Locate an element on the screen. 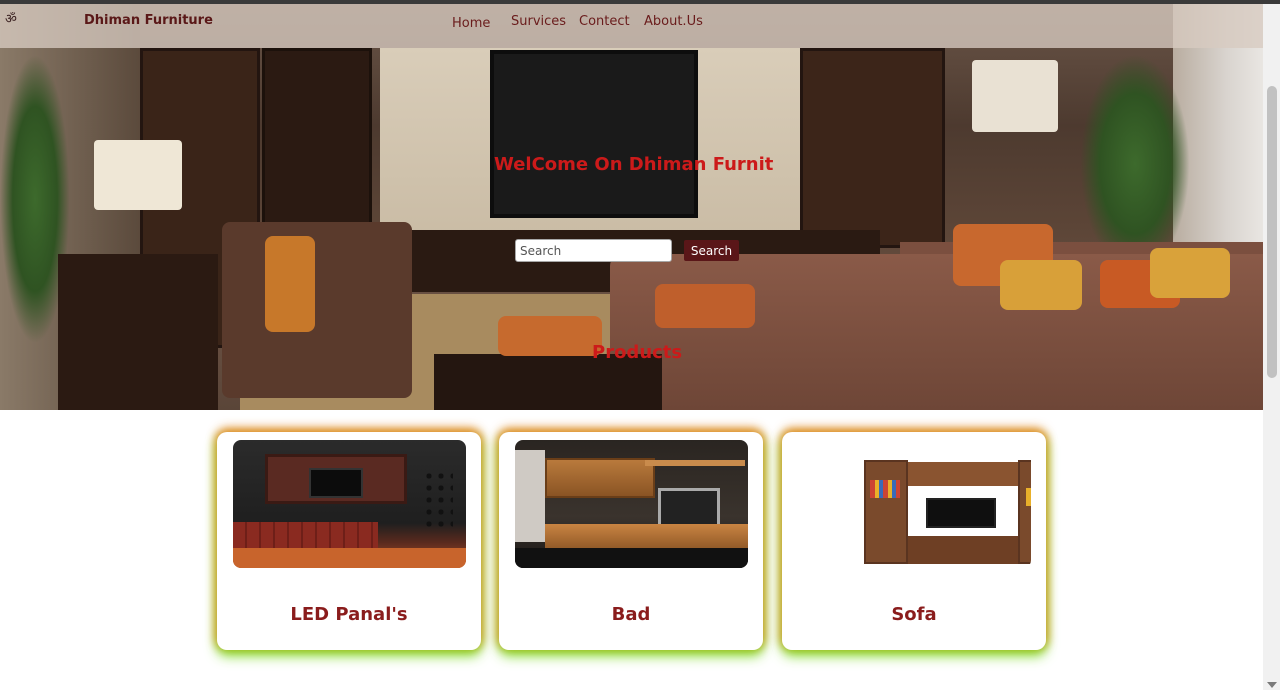 This screenshot has height=690, width=1280. hero-bg-lamp-left is located at coordinates (138, 175).